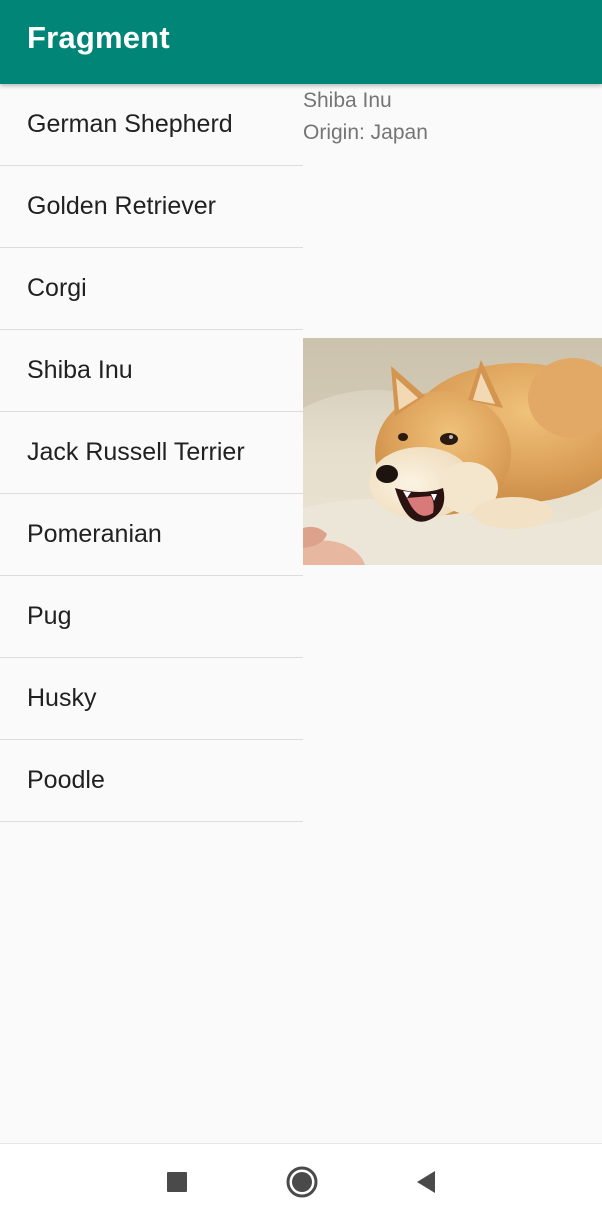  Describe the element at coordinates (66, 780) in the screenshot. I see `list-item-label: Poodle` at that location.